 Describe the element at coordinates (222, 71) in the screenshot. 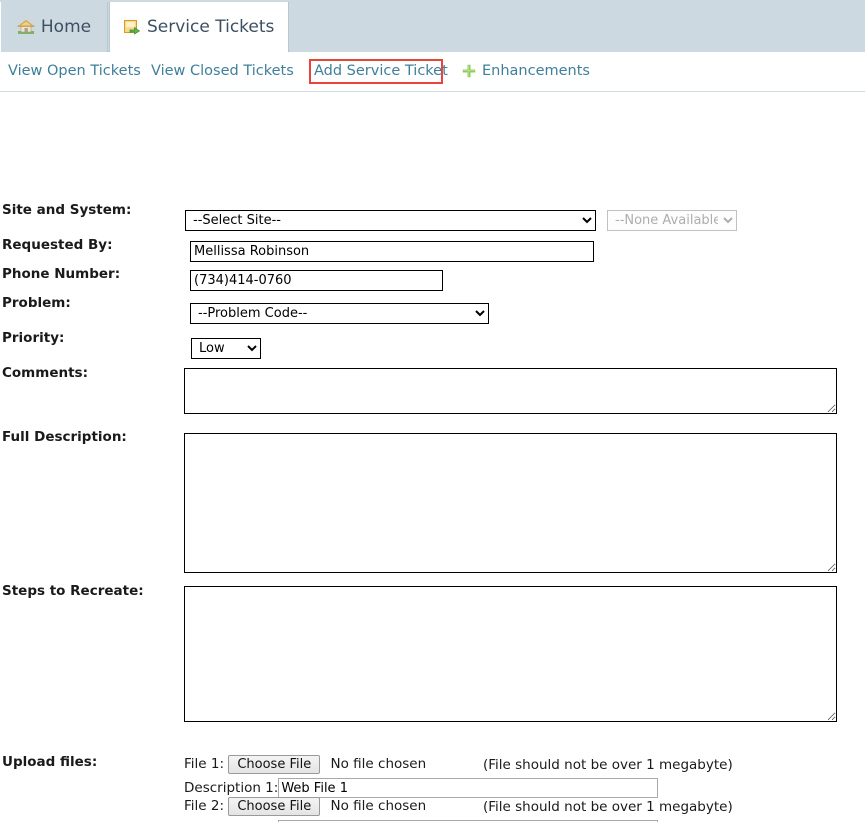

I see `nav-view-closed-tickets: View Closed Tickets` at that location.